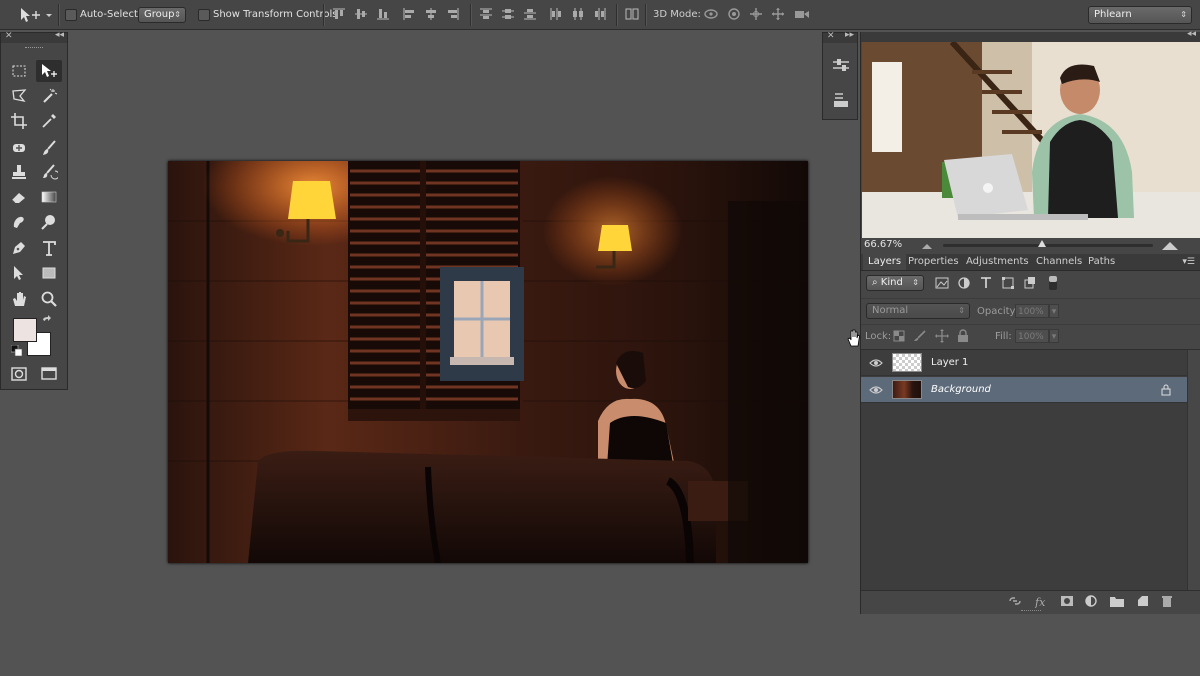 This screenshot has width=1200, height=676. I want to click on path-selection-tool, so click(19, 273).